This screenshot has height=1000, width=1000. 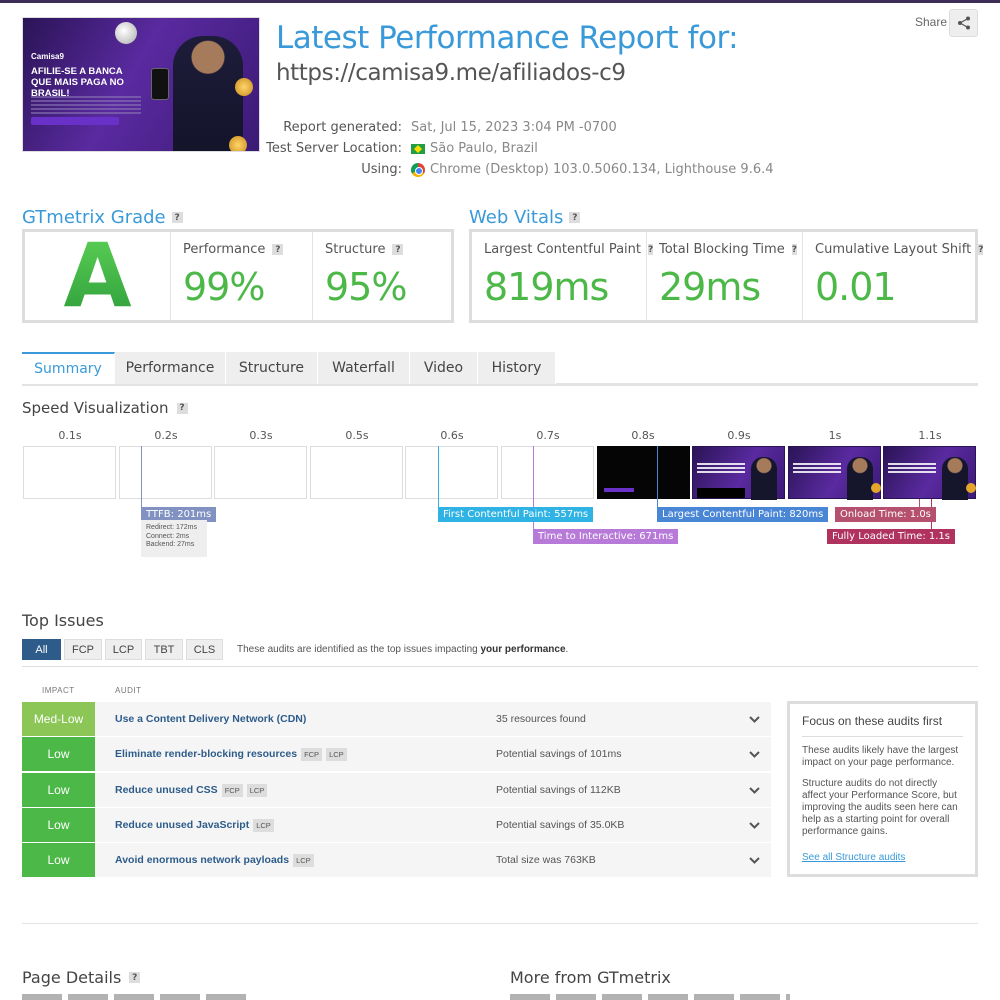 I want to click on top-issues-heading: Top Issues, so click(x=63, y=620).